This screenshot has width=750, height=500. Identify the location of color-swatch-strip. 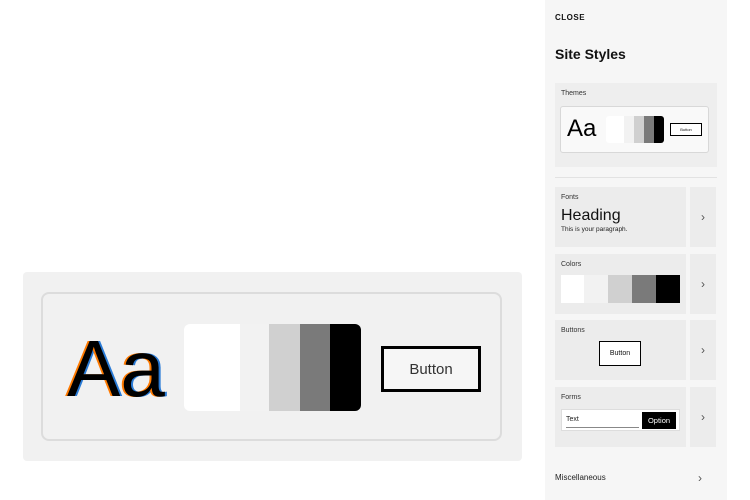
(272, 367).